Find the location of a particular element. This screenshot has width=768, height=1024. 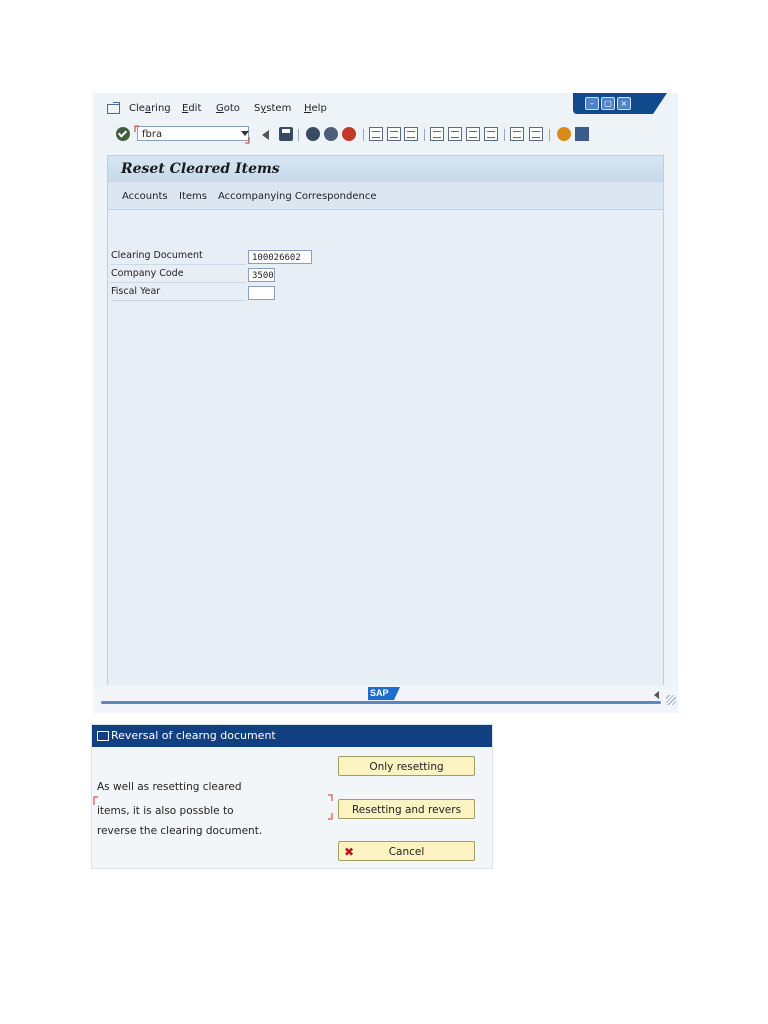

customize-layout-icon is located at coordinates (582, 134).